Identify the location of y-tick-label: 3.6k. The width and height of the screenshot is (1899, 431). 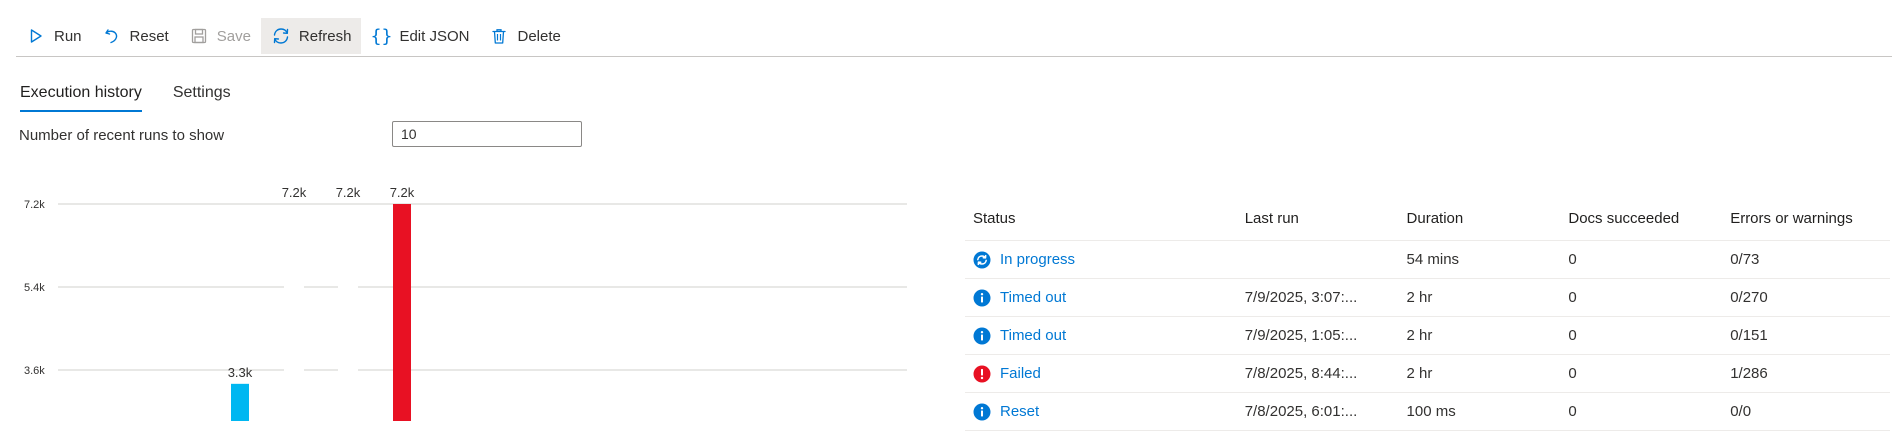
(34, 371).